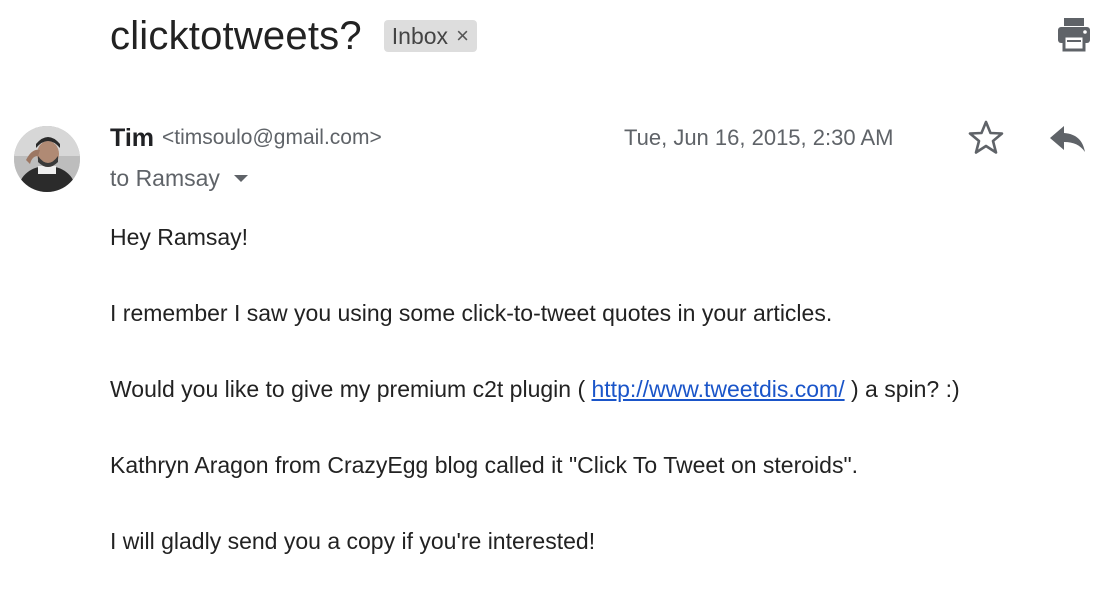 This screenshot has height=598, width=1108. I want to click on print-icon, so click(1074, 35).